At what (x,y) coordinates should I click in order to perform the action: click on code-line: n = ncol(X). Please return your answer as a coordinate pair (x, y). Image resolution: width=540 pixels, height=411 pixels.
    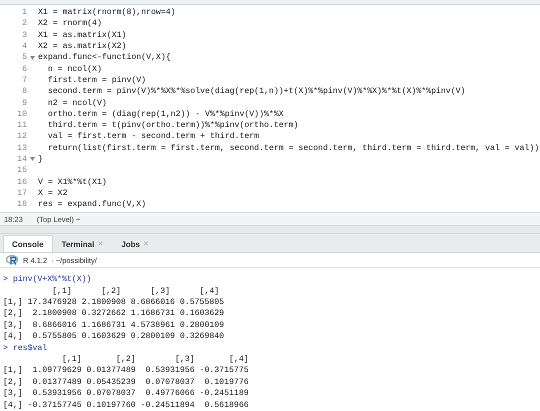
    Looking at the image, I should click on (74, 69).